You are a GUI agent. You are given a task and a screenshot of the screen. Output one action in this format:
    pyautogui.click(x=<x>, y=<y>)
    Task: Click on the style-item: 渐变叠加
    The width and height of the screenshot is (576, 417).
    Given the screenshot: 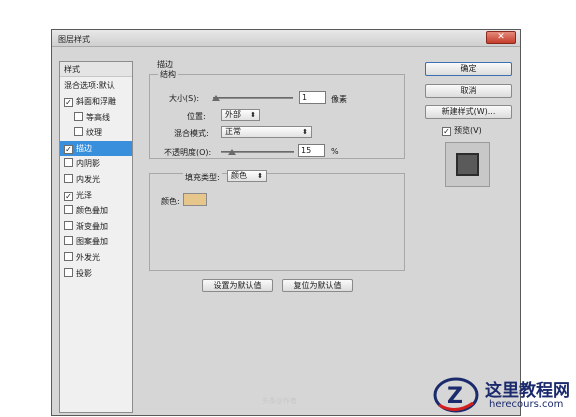 What is the action you would take?
    pyautogui.click(x=96, y=226)
    